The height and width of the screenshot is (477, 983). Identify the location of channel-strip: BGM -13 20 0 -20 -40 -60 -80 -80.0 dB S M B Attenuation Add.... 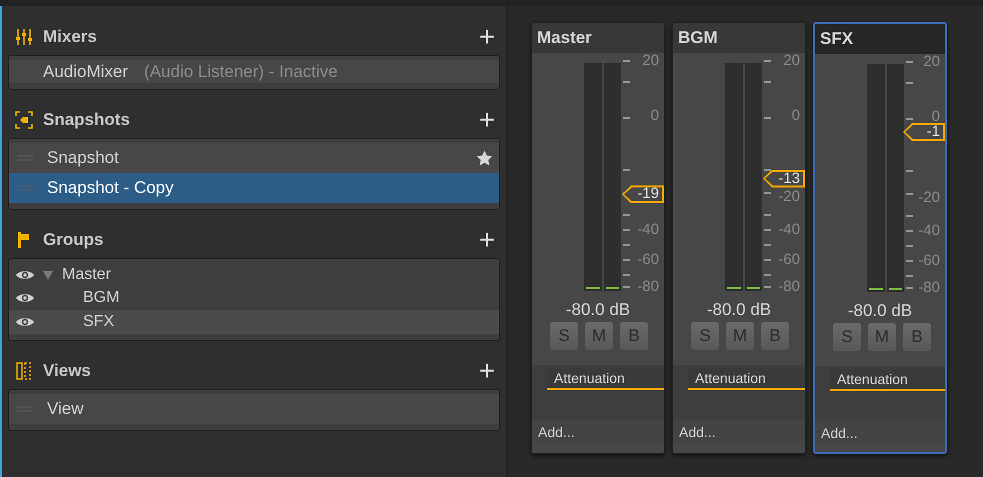
(739, 238).